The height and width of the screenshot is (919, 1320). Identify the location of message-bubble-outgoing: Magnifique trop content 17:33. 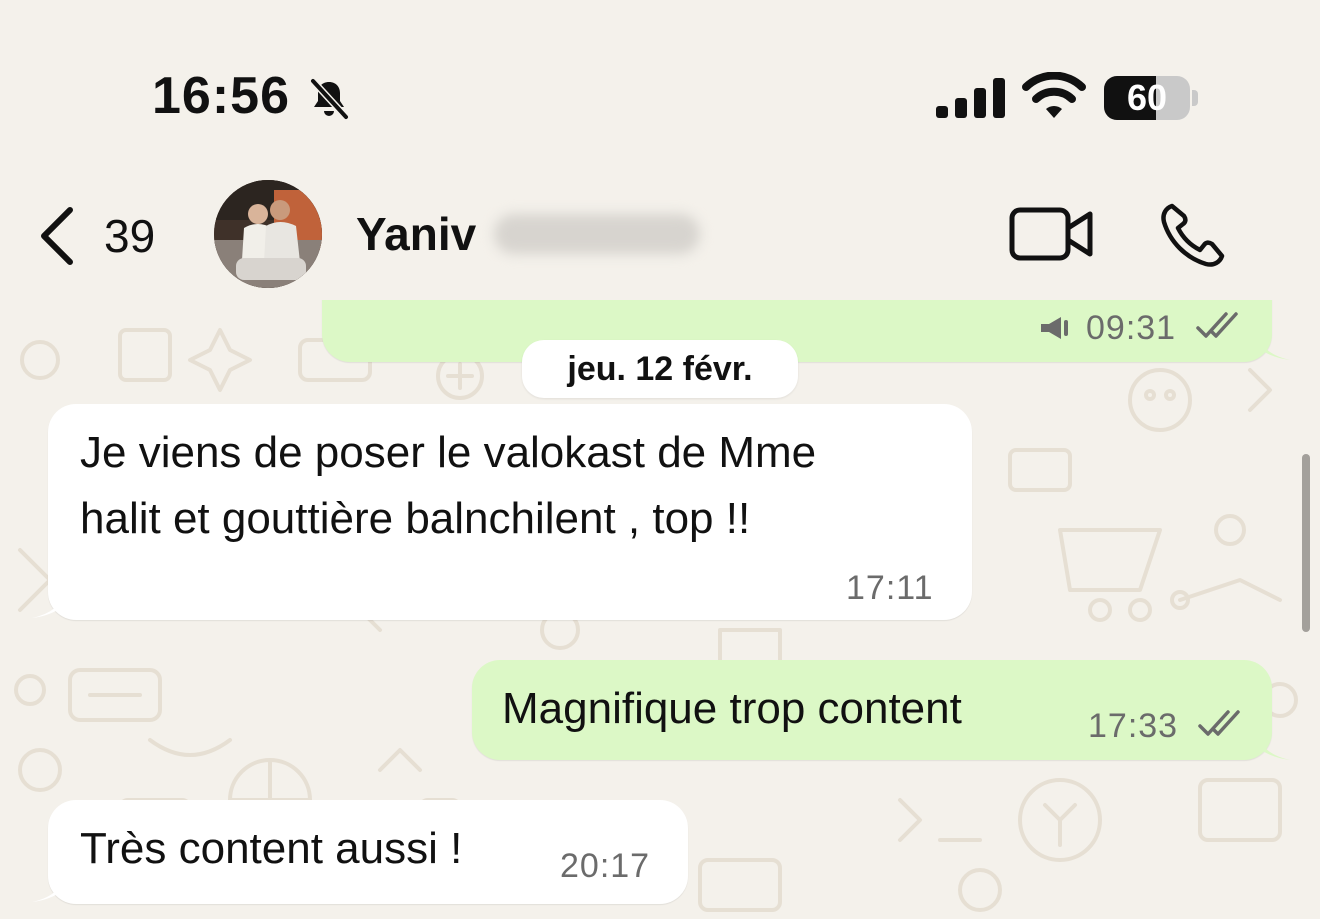
(872, 710).